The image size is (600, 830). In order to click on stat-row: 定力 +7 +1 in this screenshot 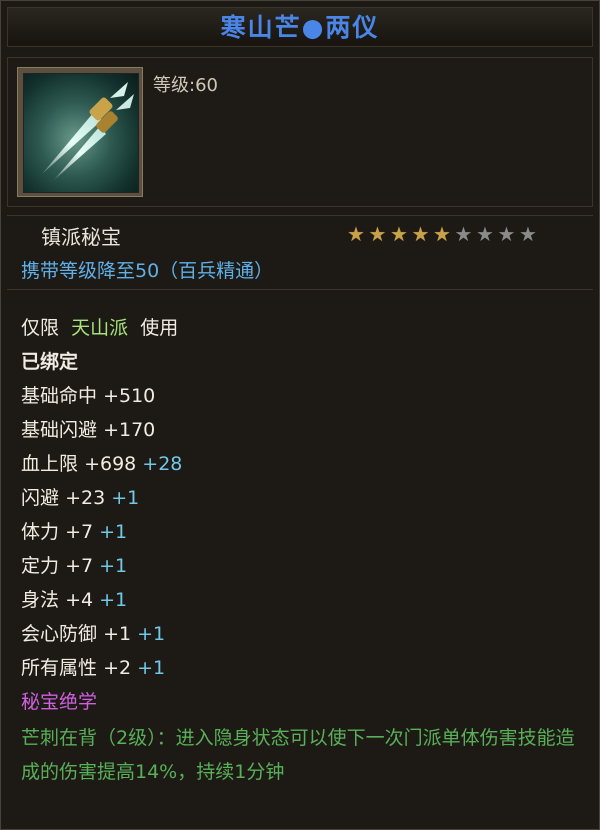, I will do `click(306, 568)`.